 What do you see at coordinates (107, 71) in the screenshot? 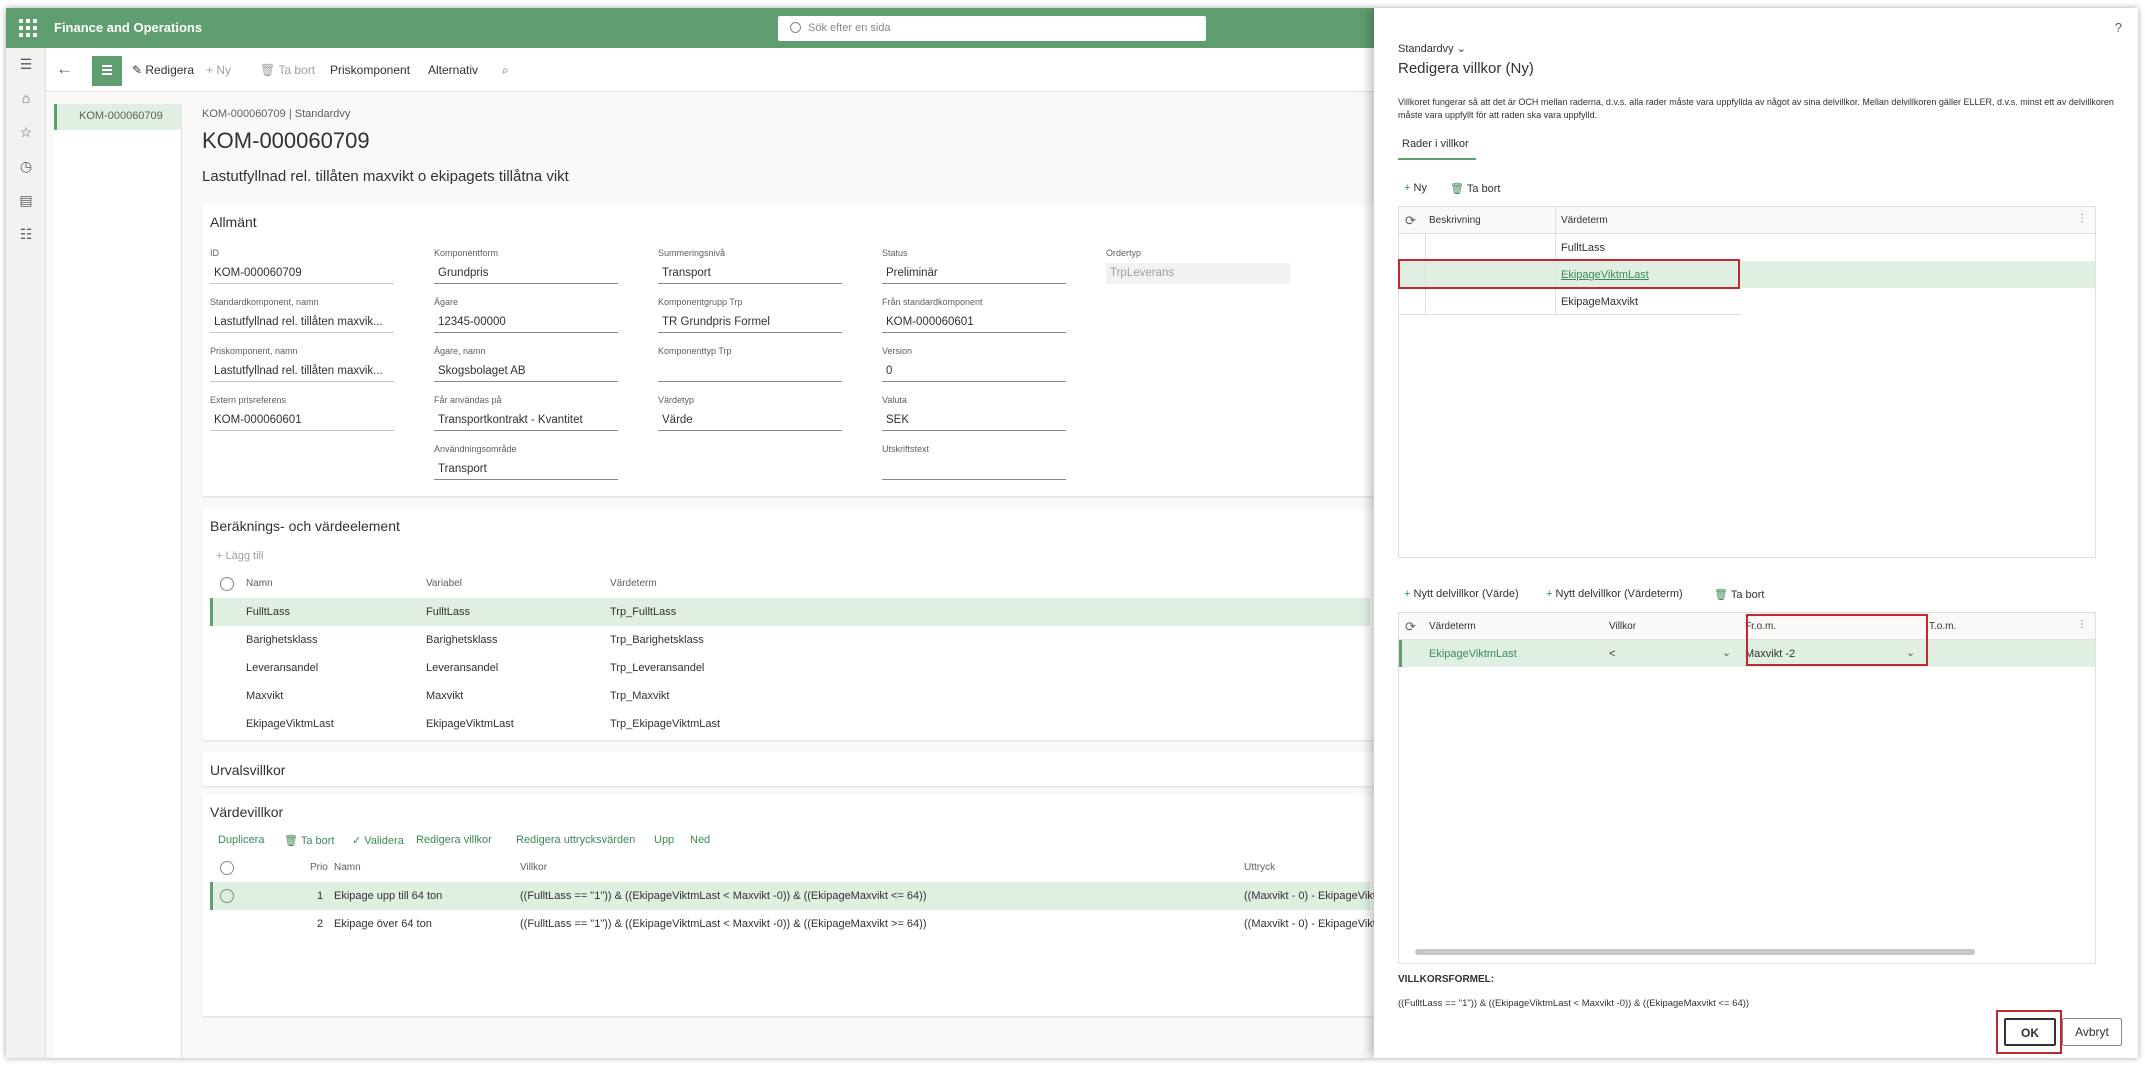
I see `list-view-button` at bounding box center [107, 71].